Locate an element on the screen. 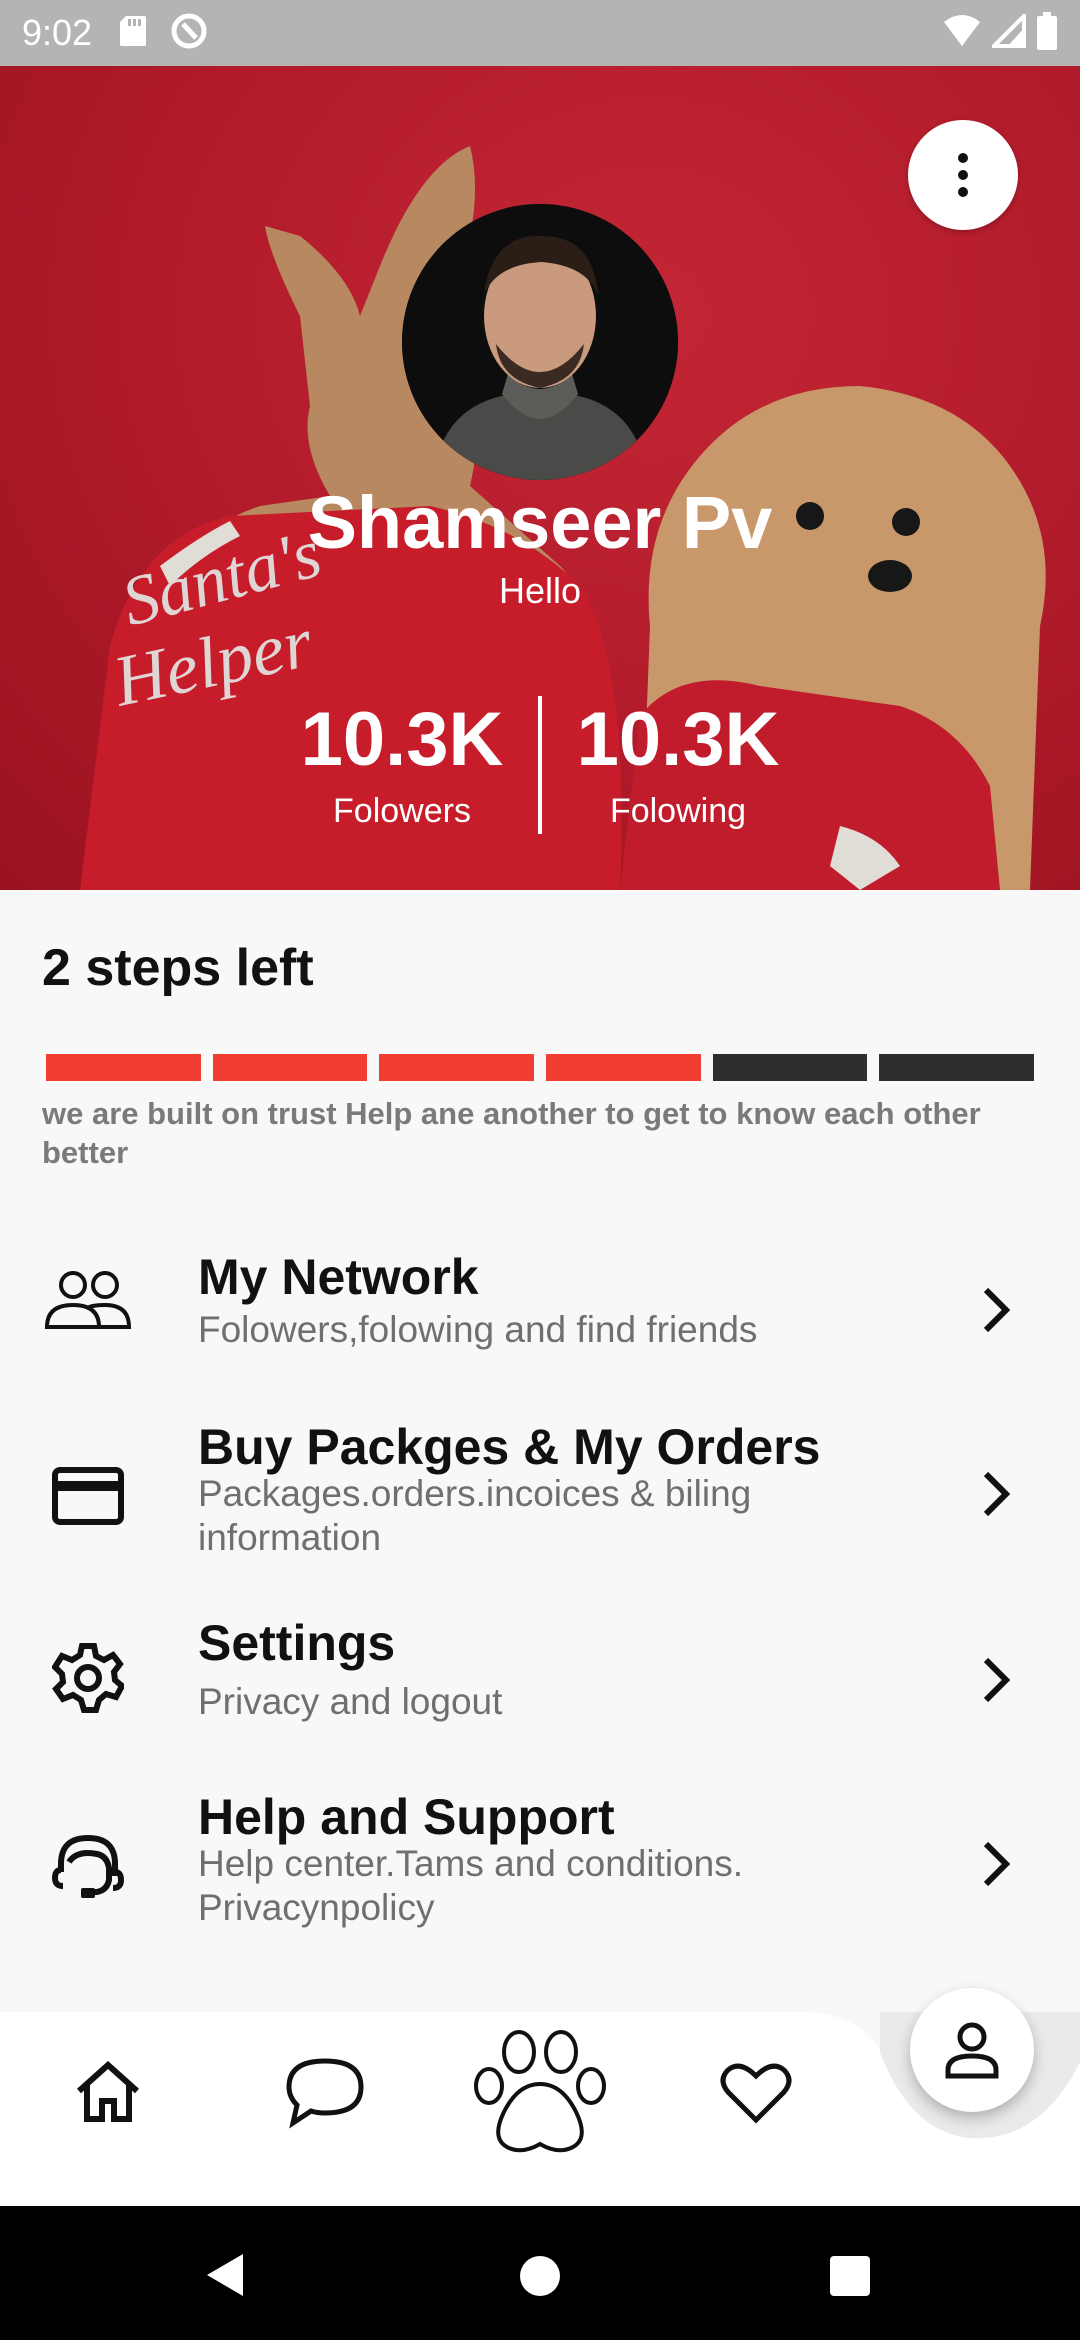 Image resolution: width=1080 pixels, height=2340 pixels. nav-chat is located at coordinates (325, 2092).